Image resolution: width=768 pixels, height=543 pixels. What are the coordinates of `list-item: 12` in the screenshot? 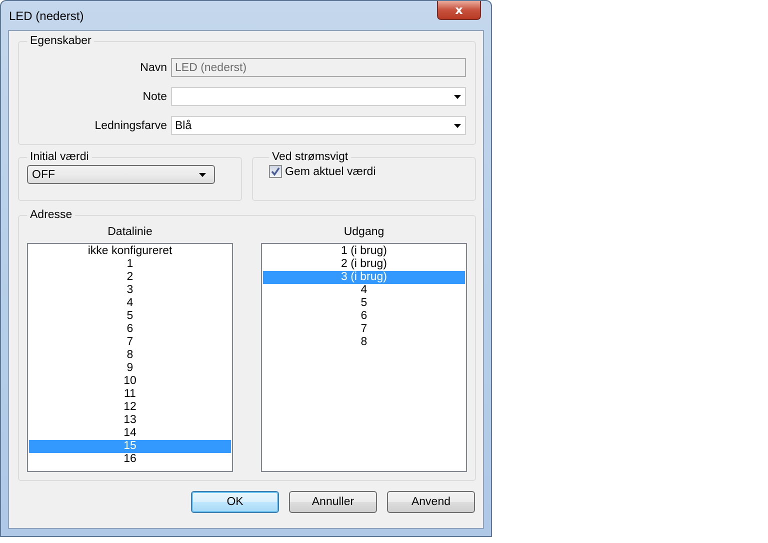 It's located at (130, 407).